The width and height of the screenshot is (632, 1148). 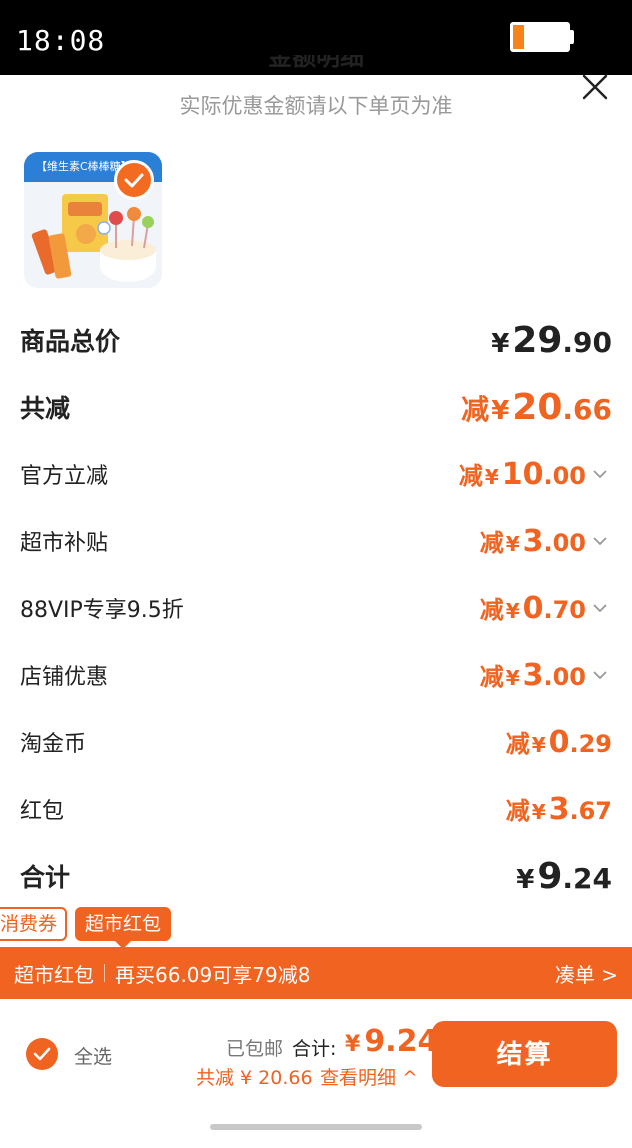 I want to click on promo-title: 超市红包, so click(x=54, y=974).